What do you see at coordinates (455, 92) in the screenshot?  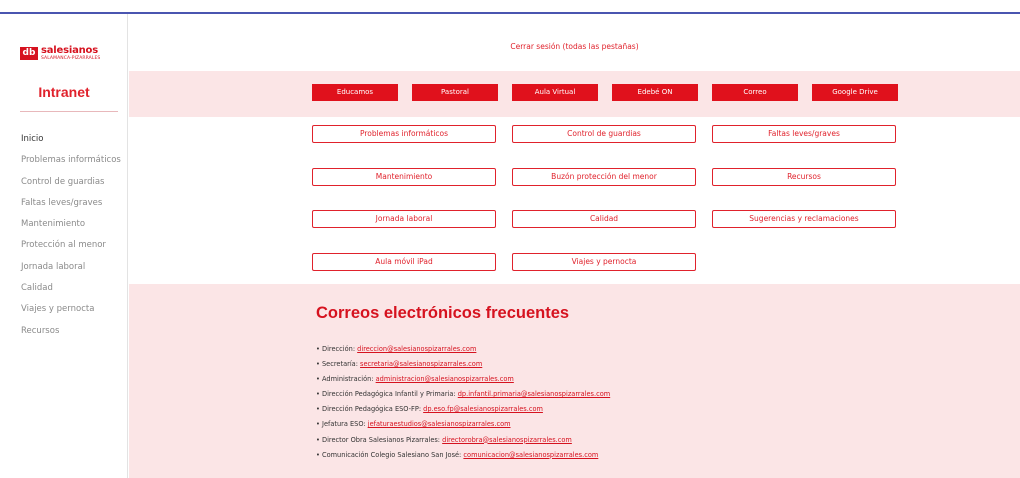 I see `quick-link-pastoral: Pastoral` at bounding box center [455, 92].